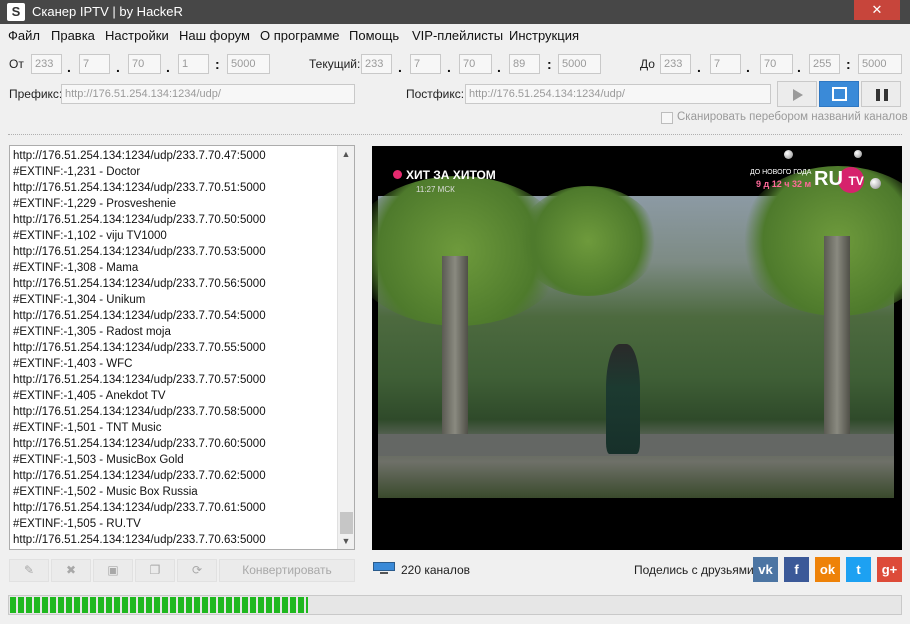 The width and height of the screenshot is (910, 624). Describe the element at coordinates (435, 94) in the screenshot. I see `postfix-label: Постфикс:` at that location.